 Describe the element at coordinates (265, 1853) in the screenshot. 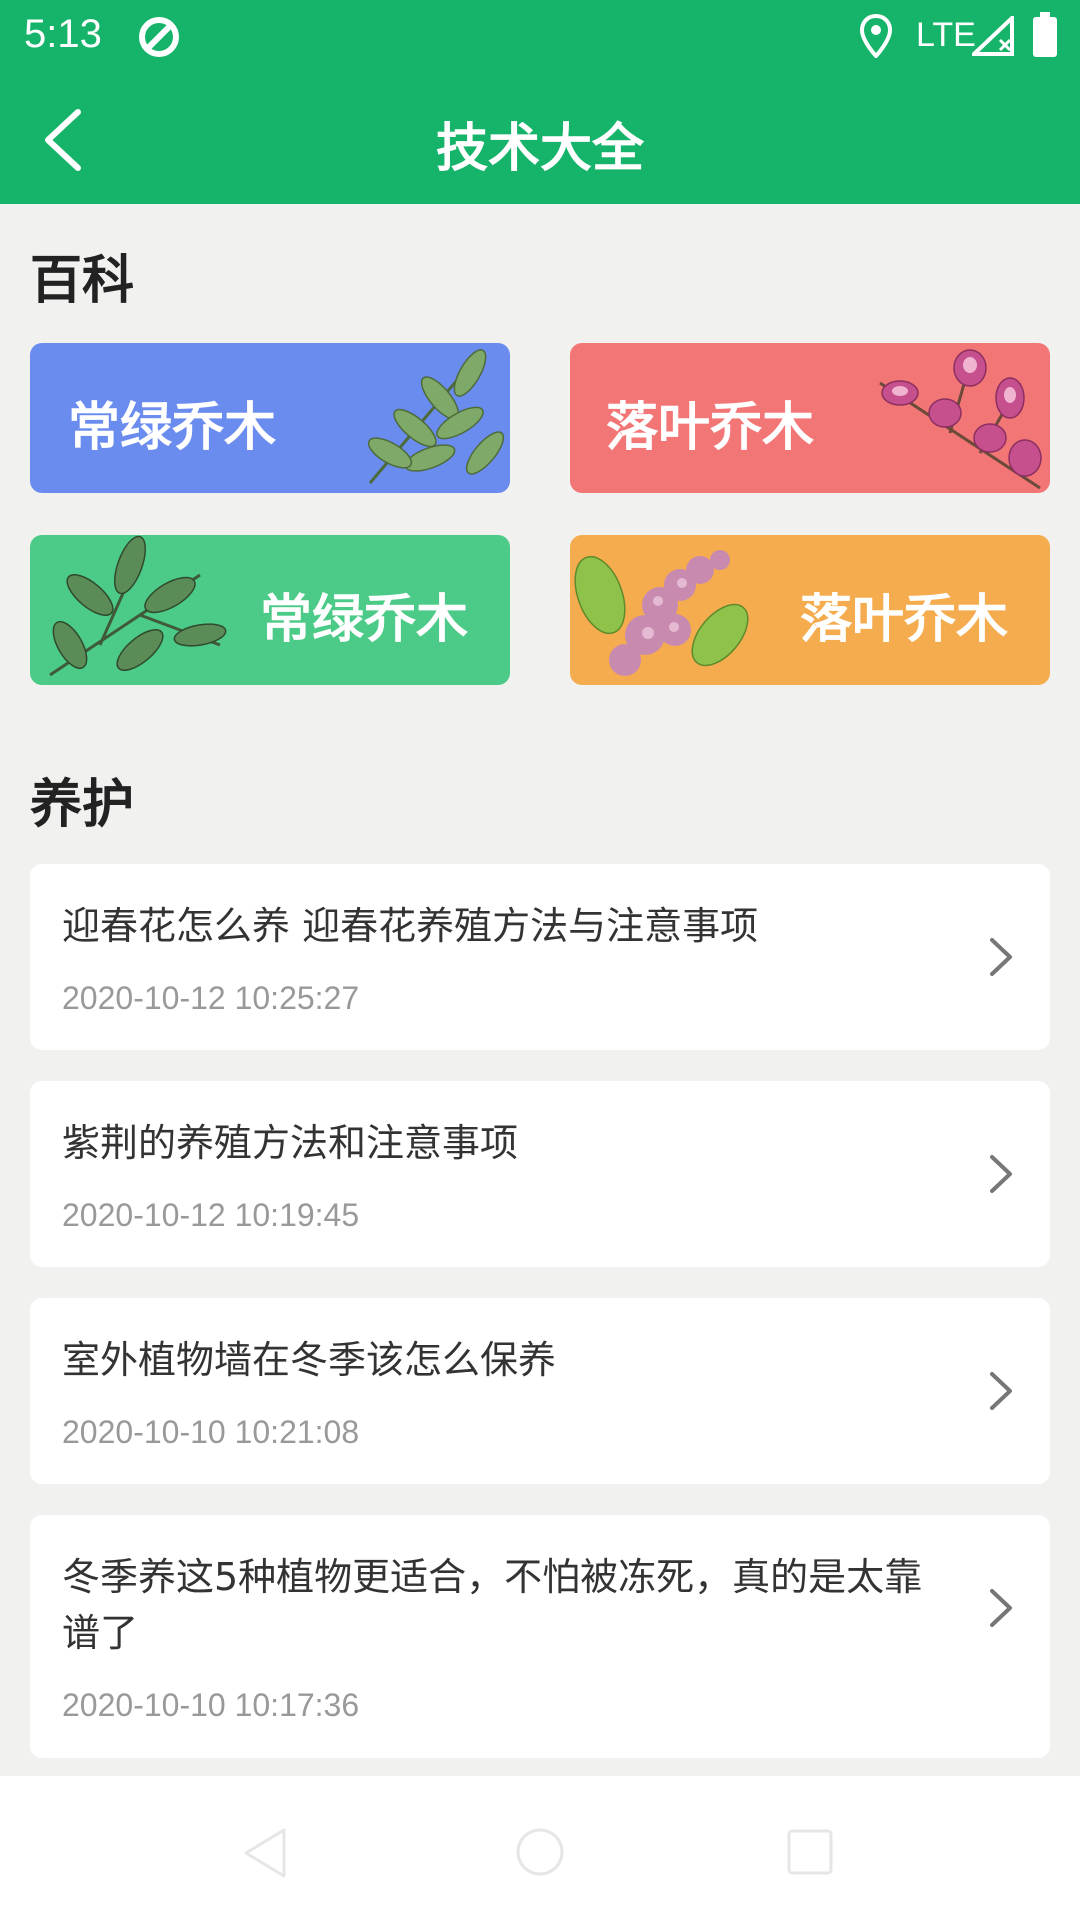

I see `nav-back-icon` at that location.